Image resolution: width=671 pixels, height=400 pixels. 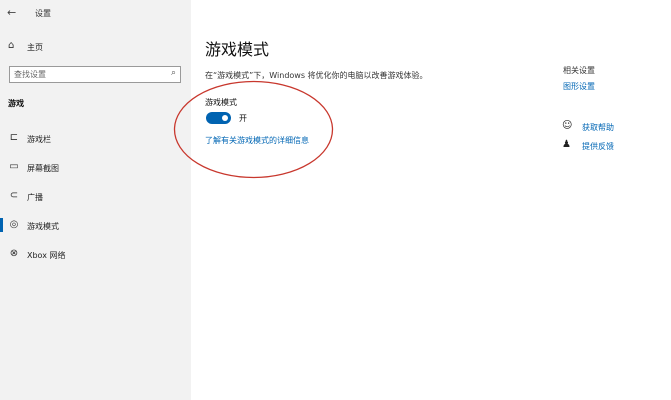 I want to click on sidebar-item-game-mode: ◎ 游戏模式, so click(x=95, y=226).